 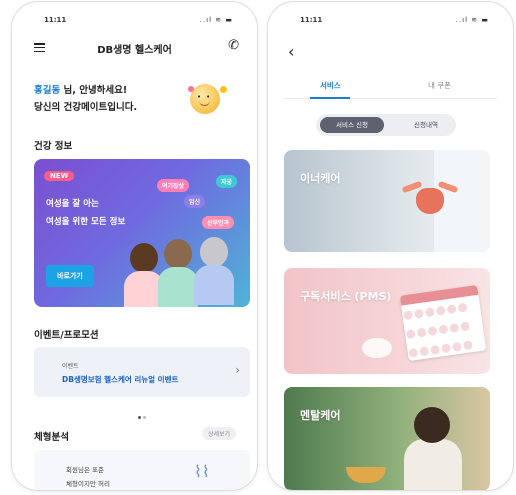 What do you see at coordinates (386, 125) in the screenshot?
I see `segment-control: 서비스 신청 신청내역` at bounding box center [386, 125].